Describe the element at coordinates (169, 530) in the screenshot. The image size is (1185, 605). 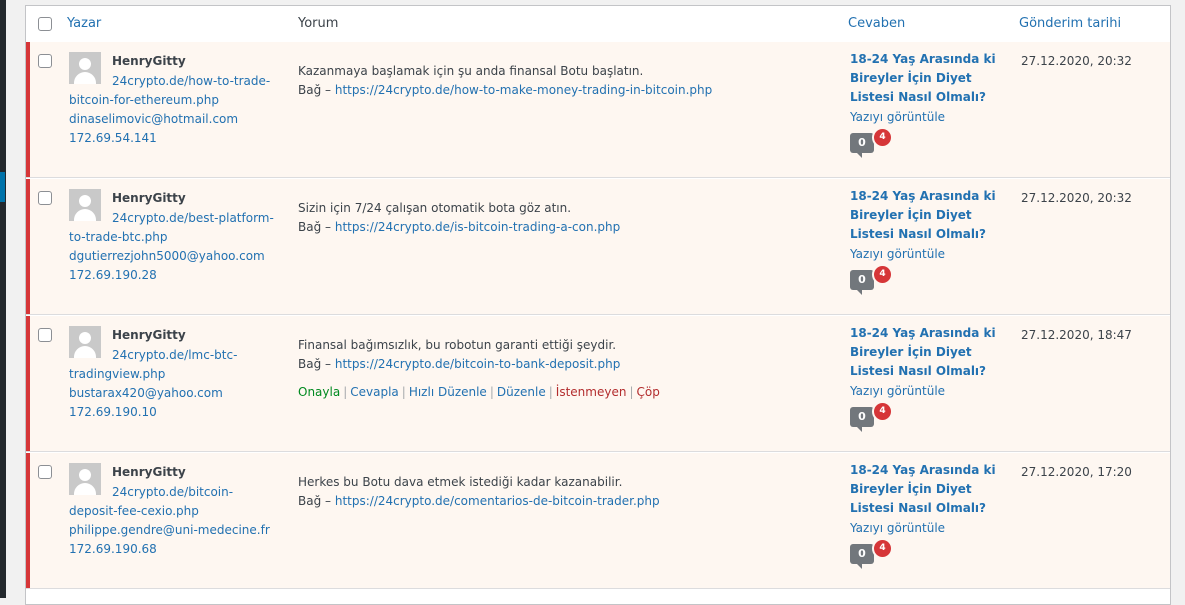
I see `author-email-link: philippe.gendre@uni-medecine.fr` at that location.